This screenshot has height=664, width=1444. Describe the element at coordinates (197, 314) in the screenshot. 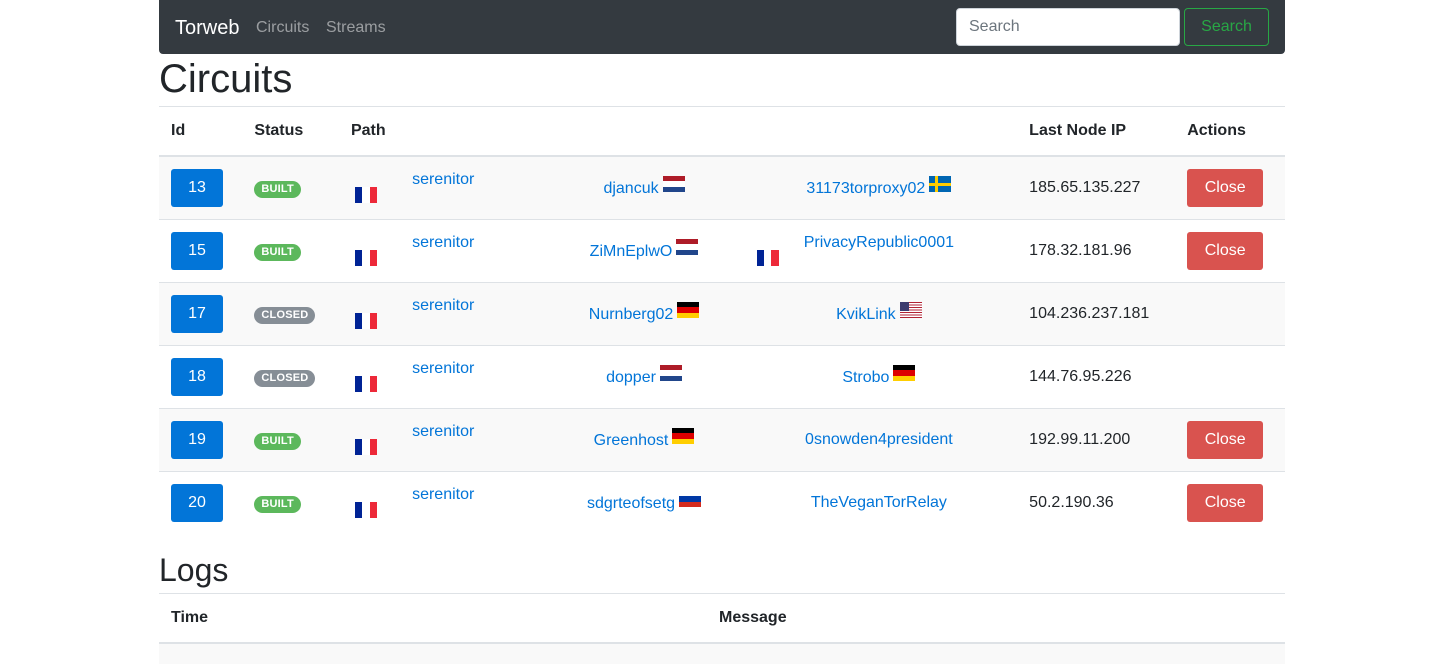

I see `circuit-id-button: 17` at that location.